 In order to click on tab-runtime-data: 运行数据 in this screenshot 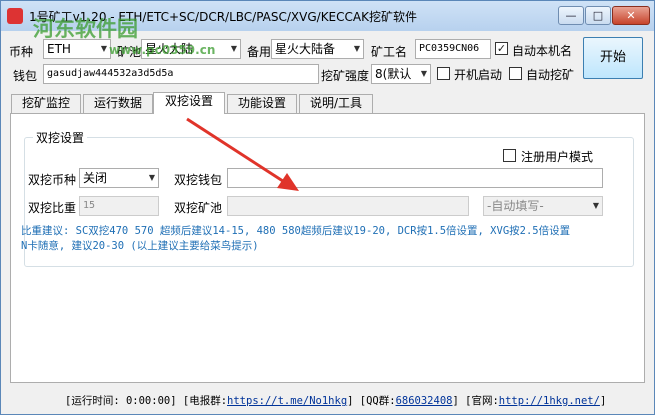, I will do `click(118, 103)`.